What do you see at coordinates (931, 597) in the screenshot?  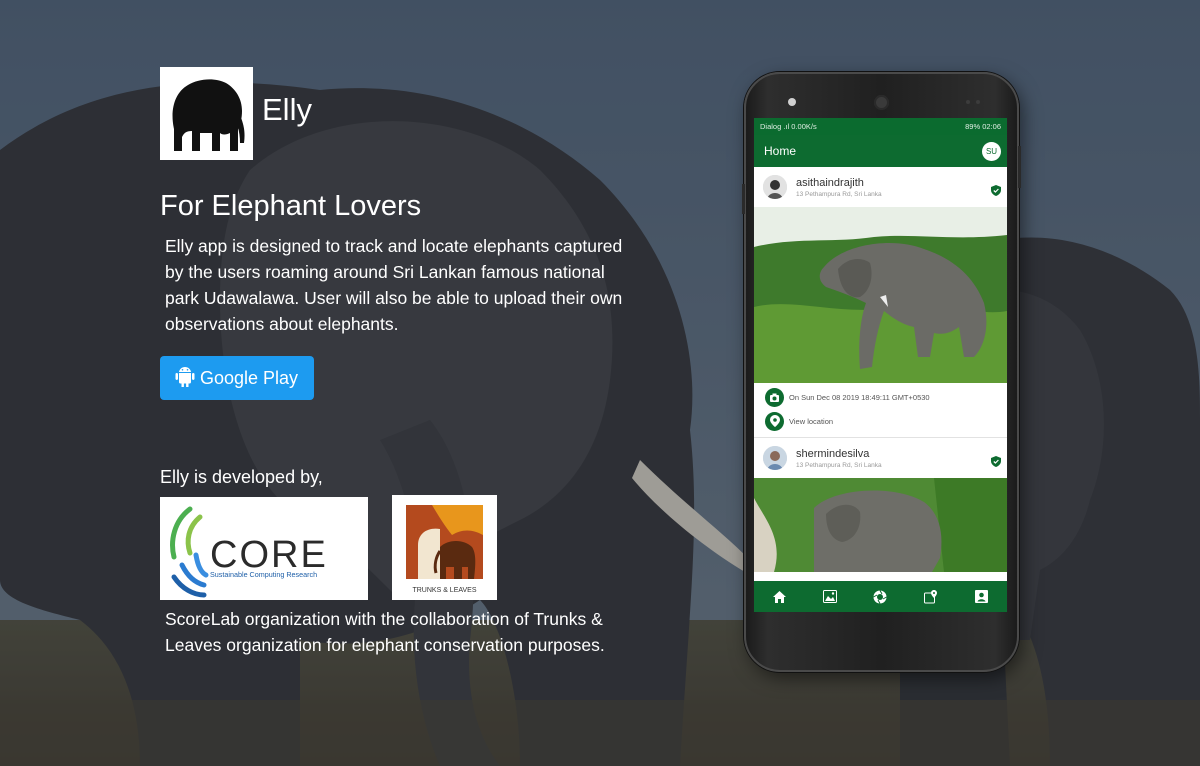 I see `map-icon` at bounding box center [931, 597].